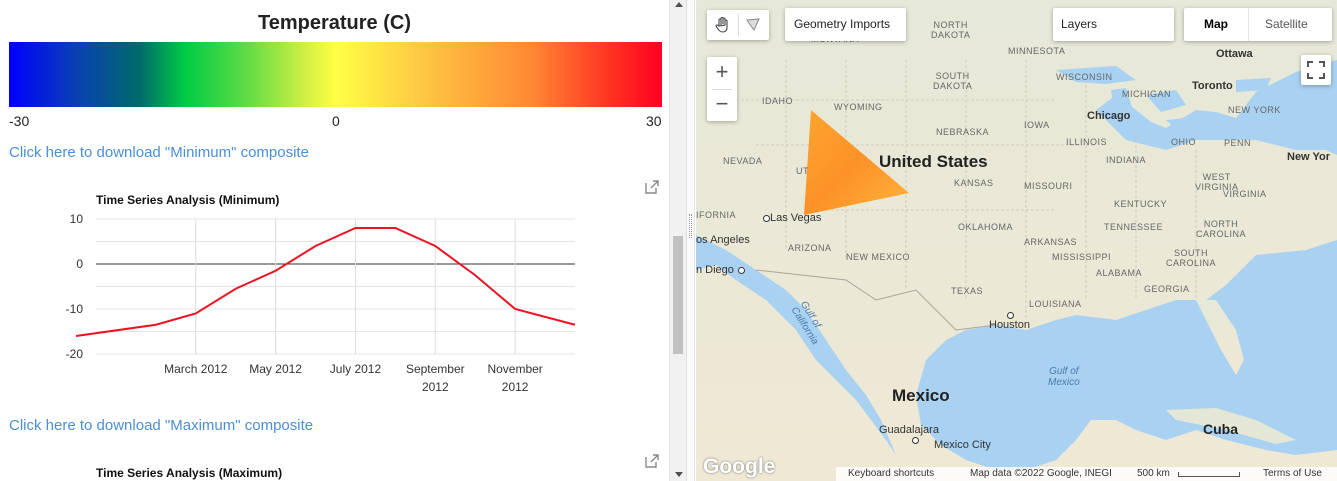 The height and width of the screenshot is (481, 1337). Describe the element at coordinates (1292, 473) in the screenshot. I see `terms-link: Terms of Use` at that location.